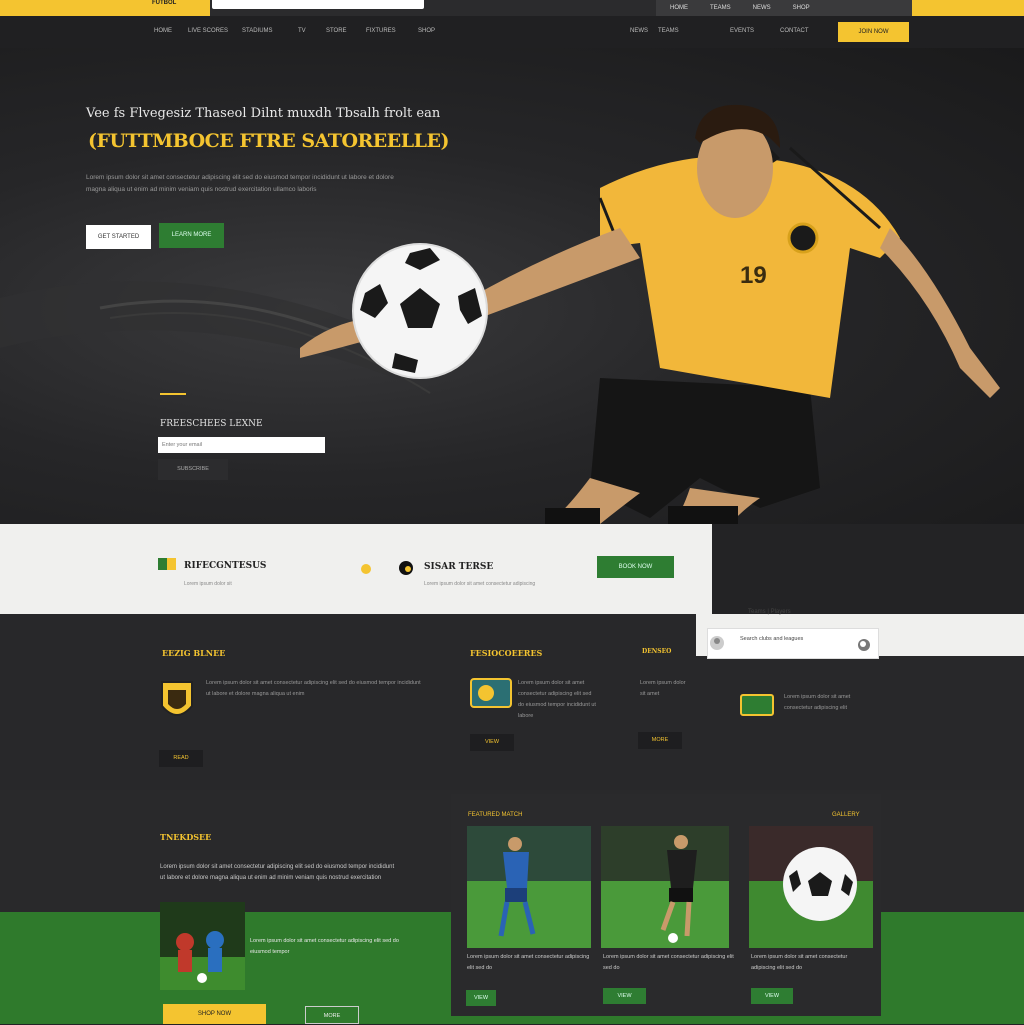 The height and width of the screenshot is (1025, 1024). What do you see at coordinates (186, 837) in the screenshot?
I see `bottom-title: TNEKDSEE` at bounding box center [186, 837].